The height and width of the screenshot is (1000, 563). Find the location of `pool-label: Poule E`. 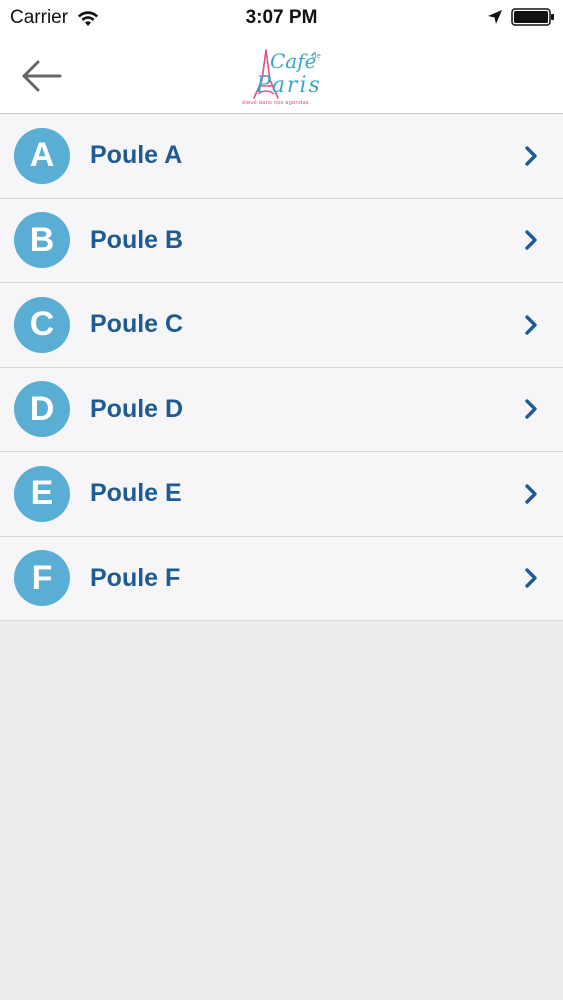

pool-label: Poule E is located at coordinates (136, 493).